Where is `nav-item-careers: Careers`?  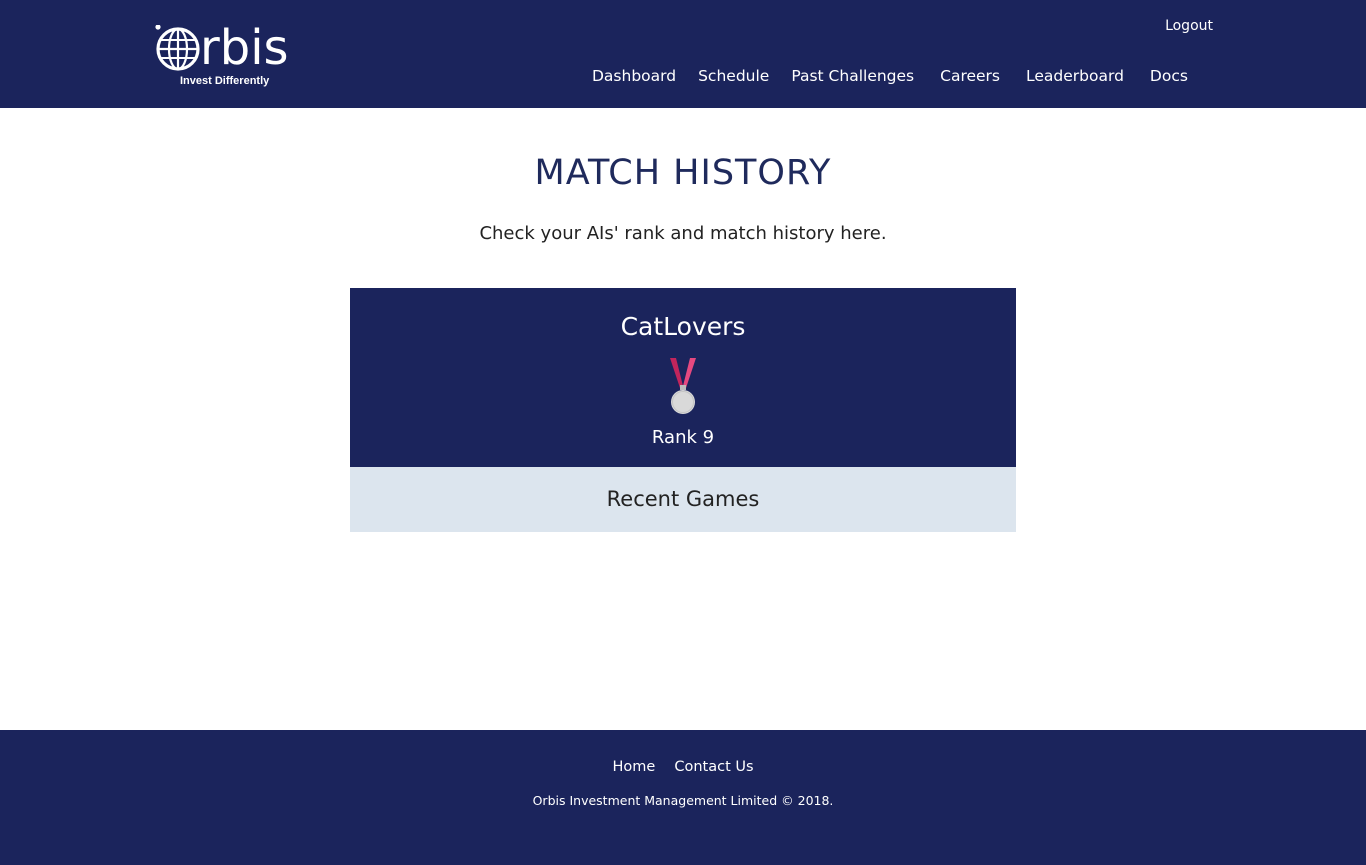 nav-item-careers: Careers is located at coordinates (970, 76).